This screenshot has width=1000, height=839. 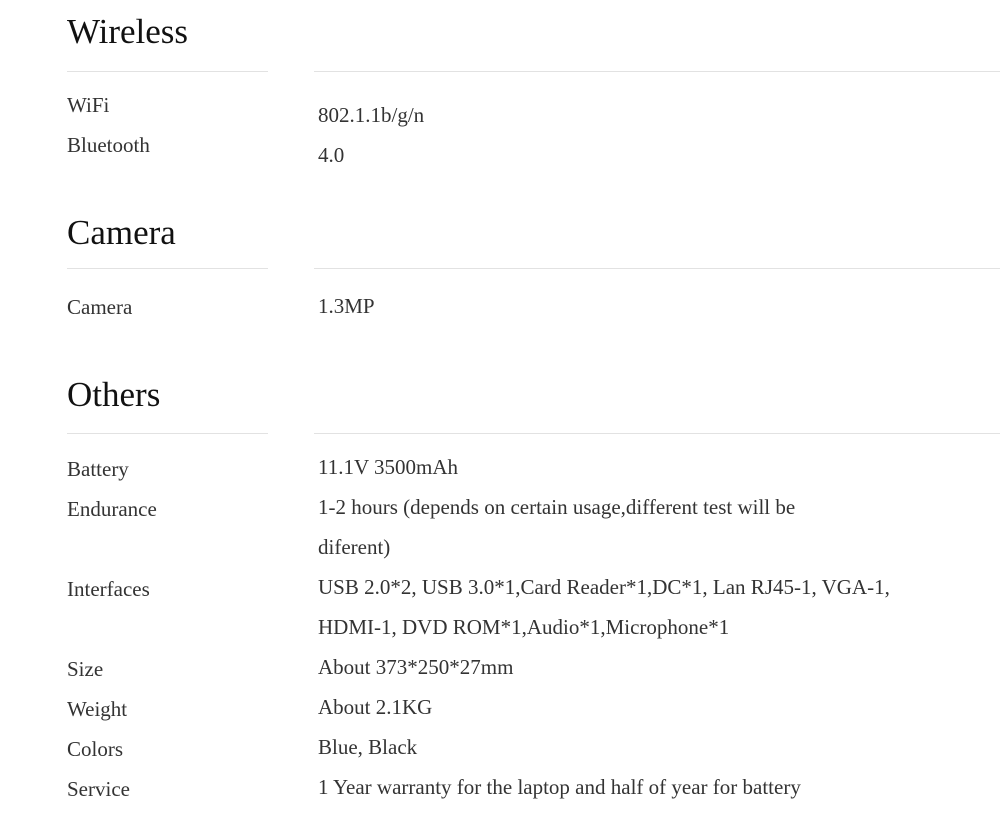 What do you see at coordinates (182, 125) in the screenshot?
I see `label-column: WiFi Bluetooth` at bounding box center [182, 125].